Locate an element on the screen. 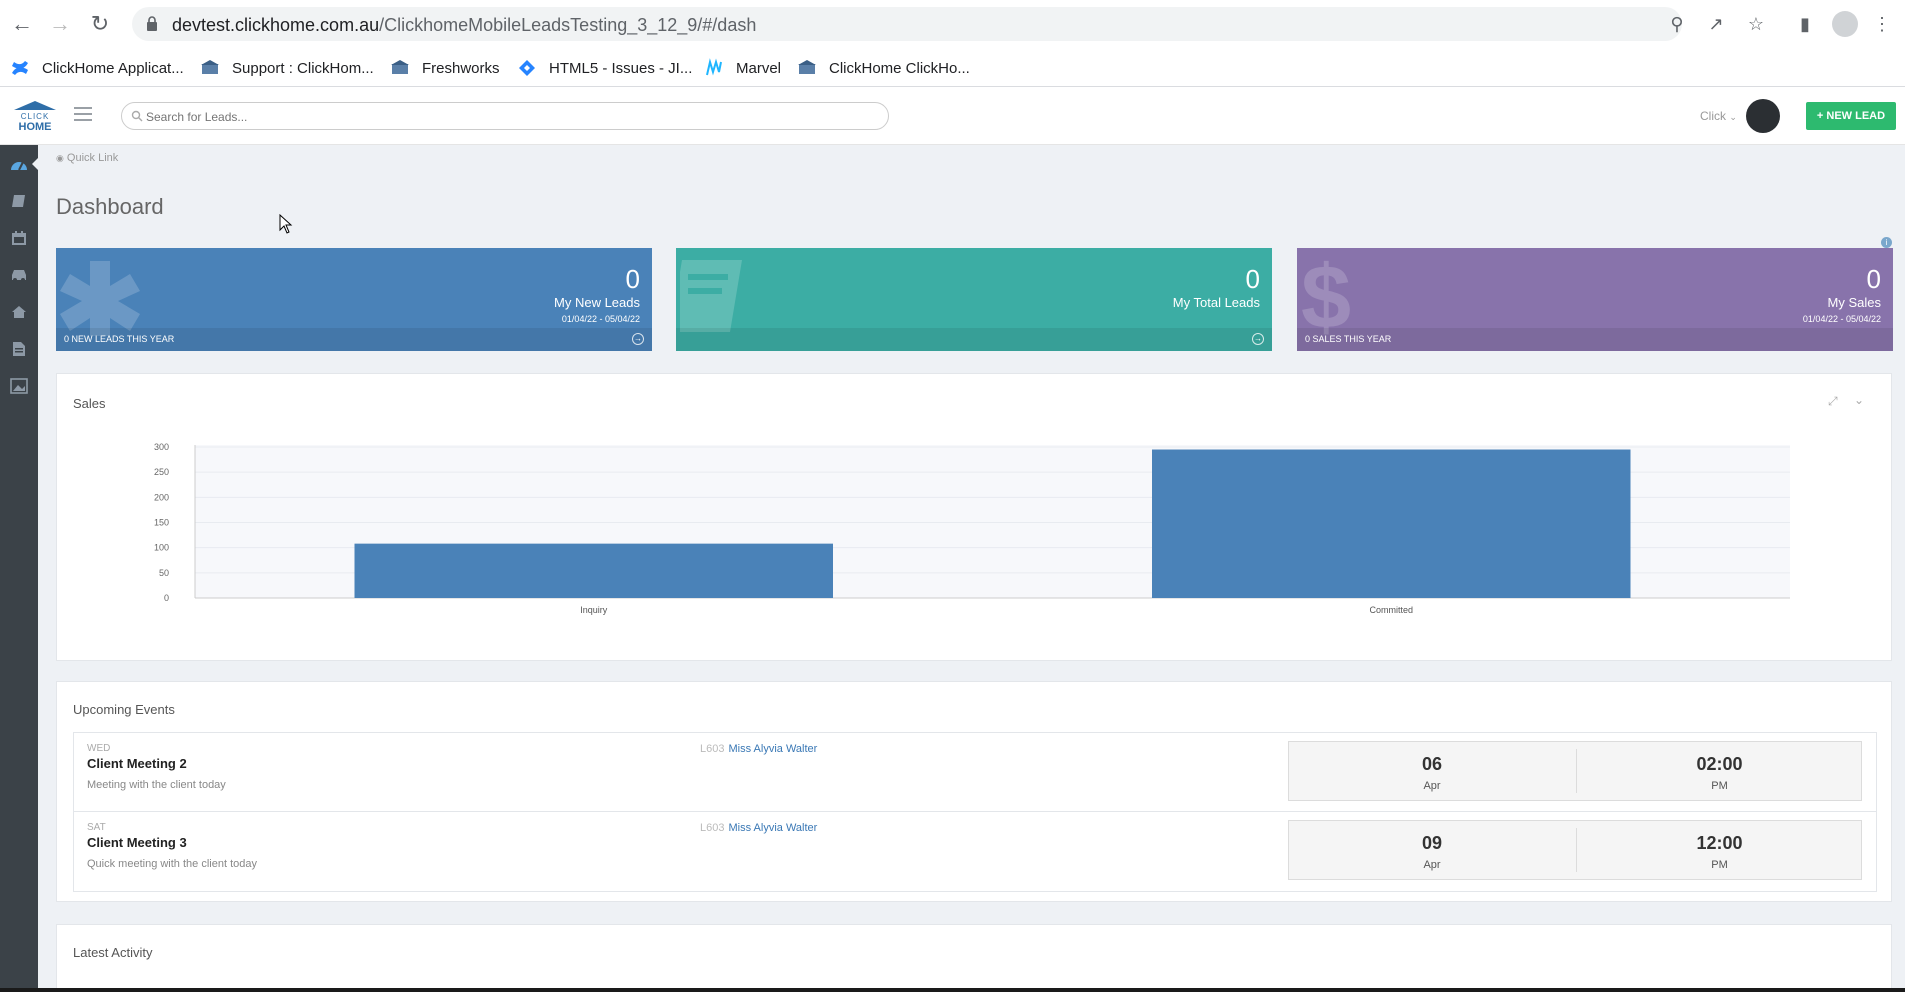 The image size is (1905, 992). menu-icon: ⋮ is located at coordinates (1882, 24).